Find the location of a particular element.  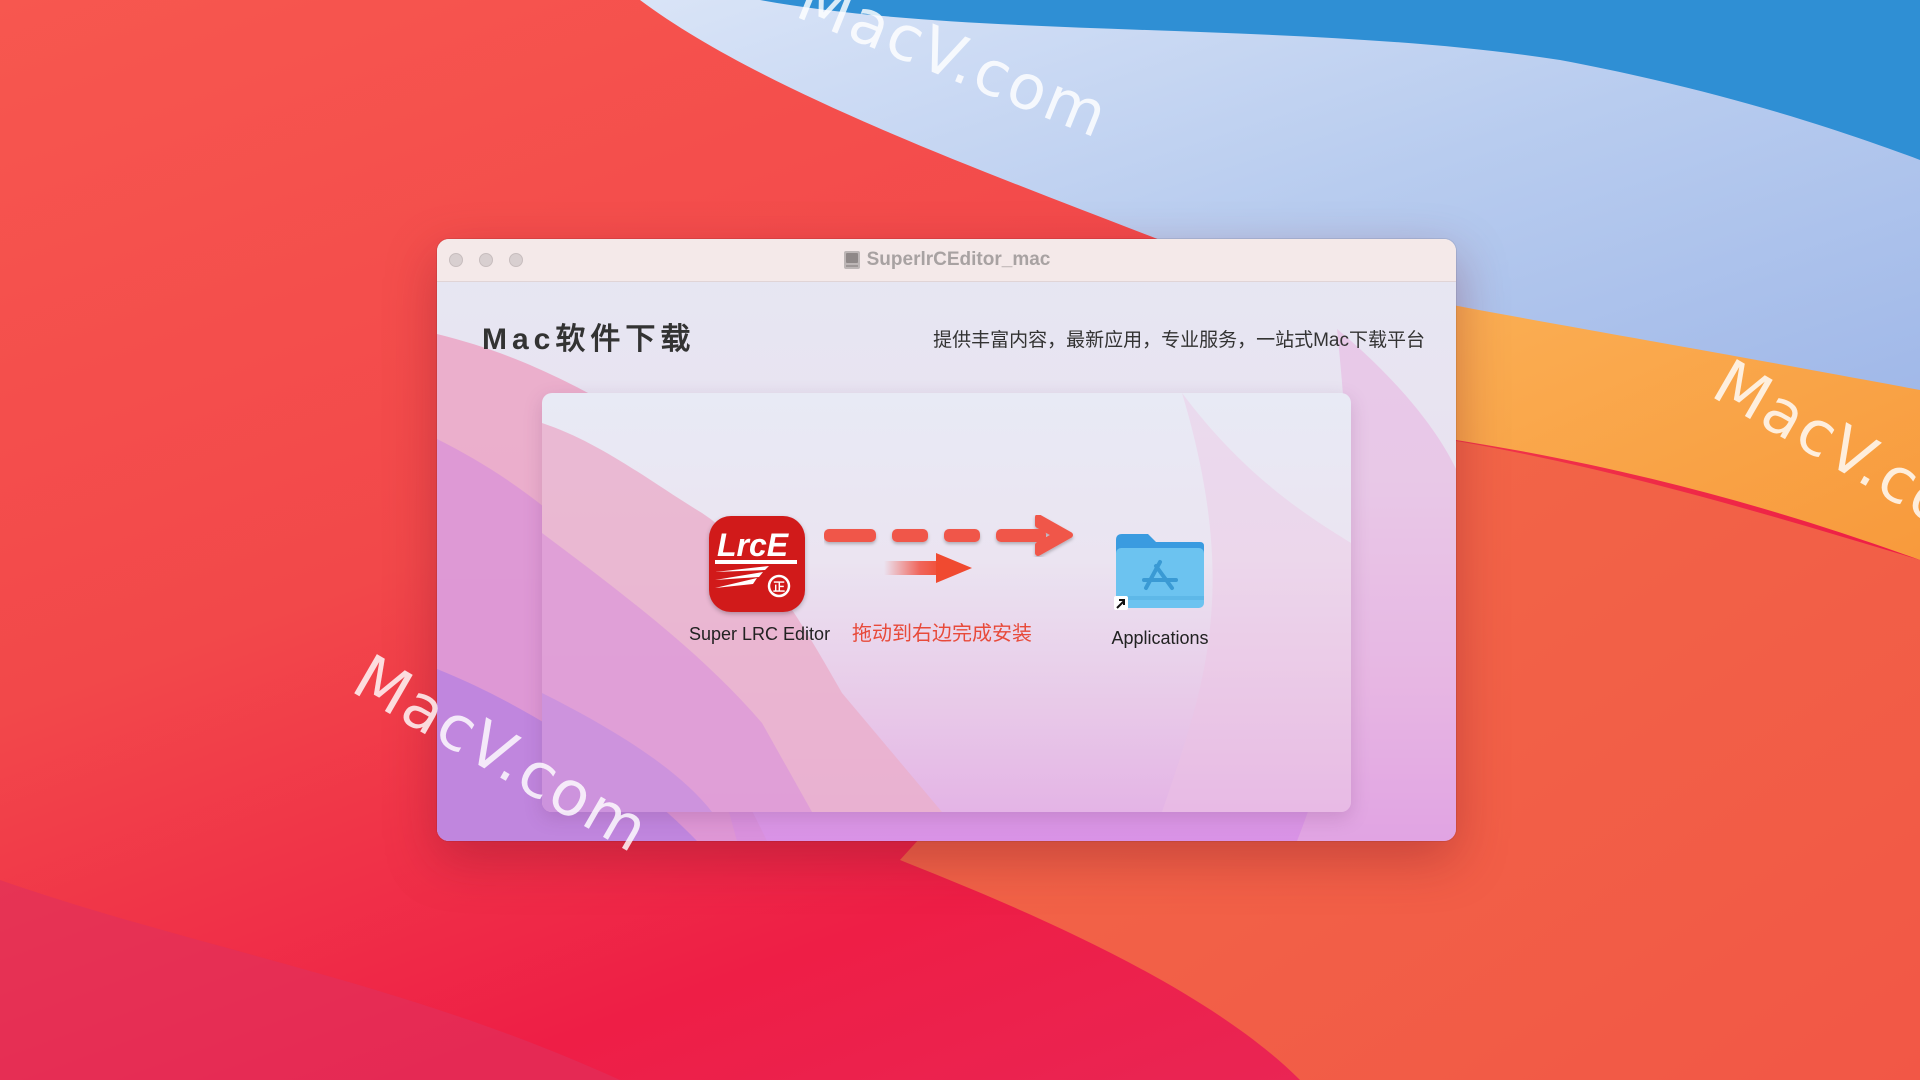

dashed-arrow-icon is located at coordinates (948, 535).